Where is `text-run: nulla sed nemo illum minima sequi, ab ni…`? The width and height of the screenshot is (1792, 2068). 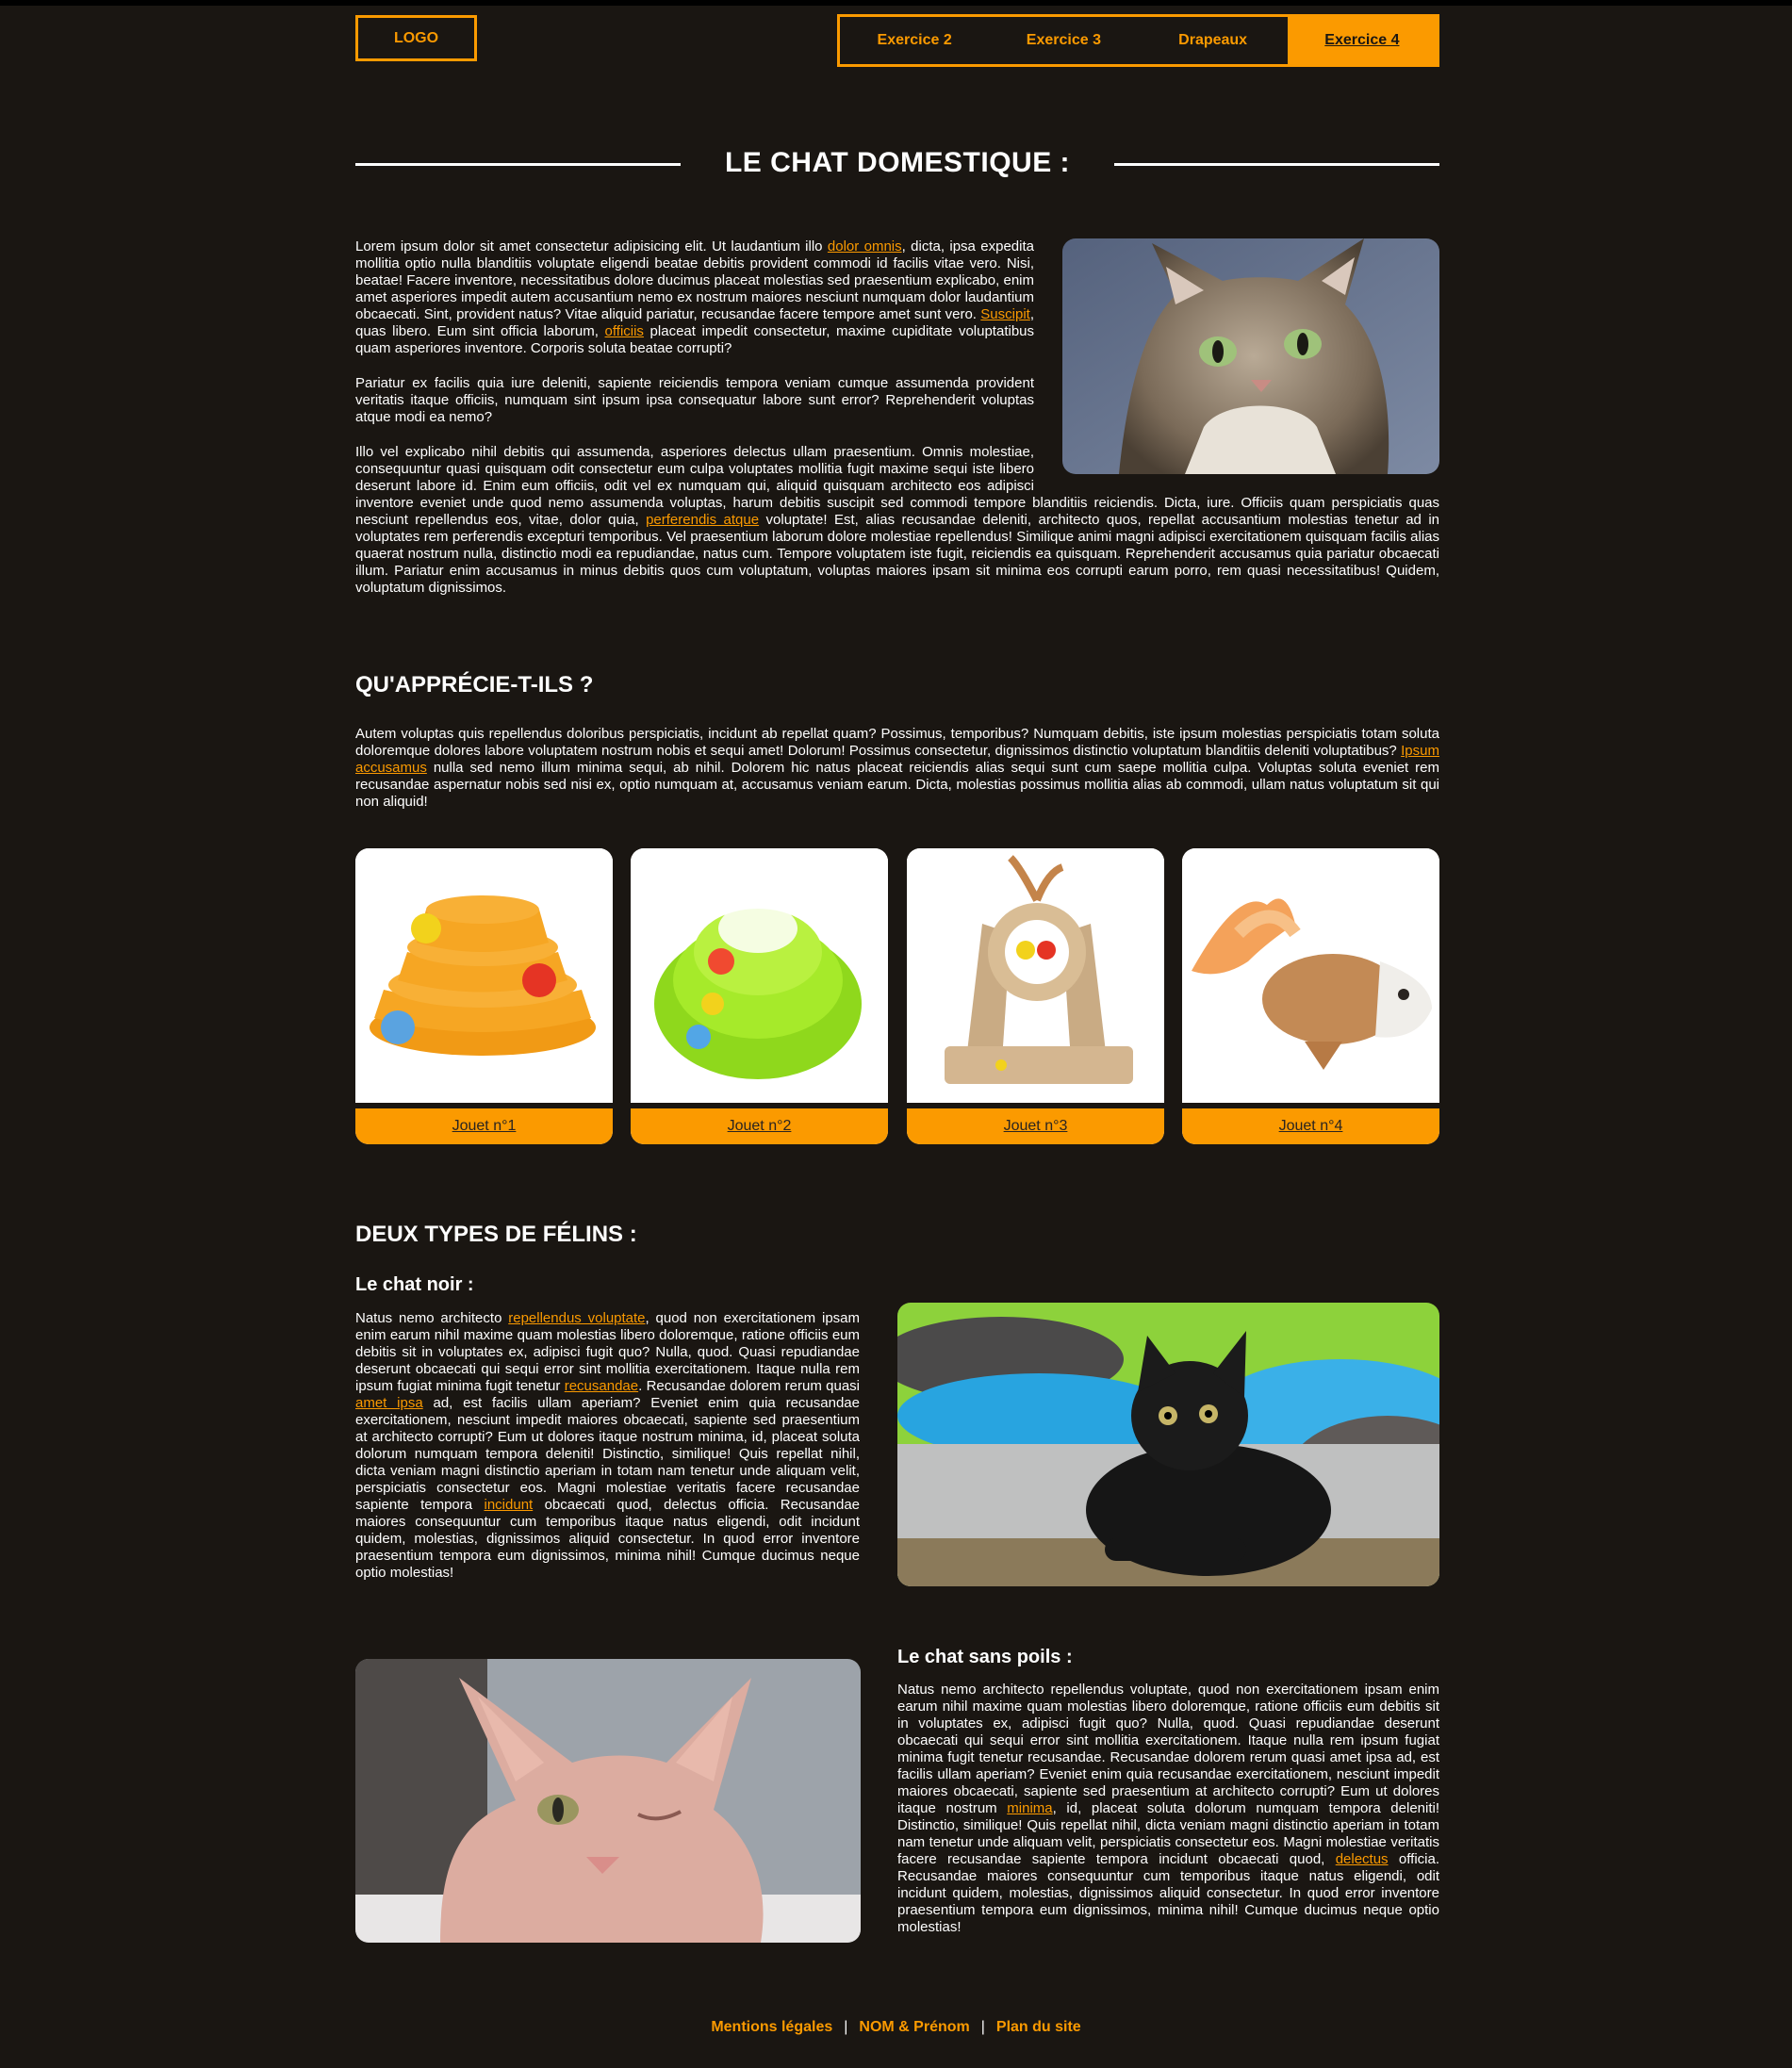 text-run: nulla sed nemo illum minima sequi, ab ni… is located at coordinates (897, 785).